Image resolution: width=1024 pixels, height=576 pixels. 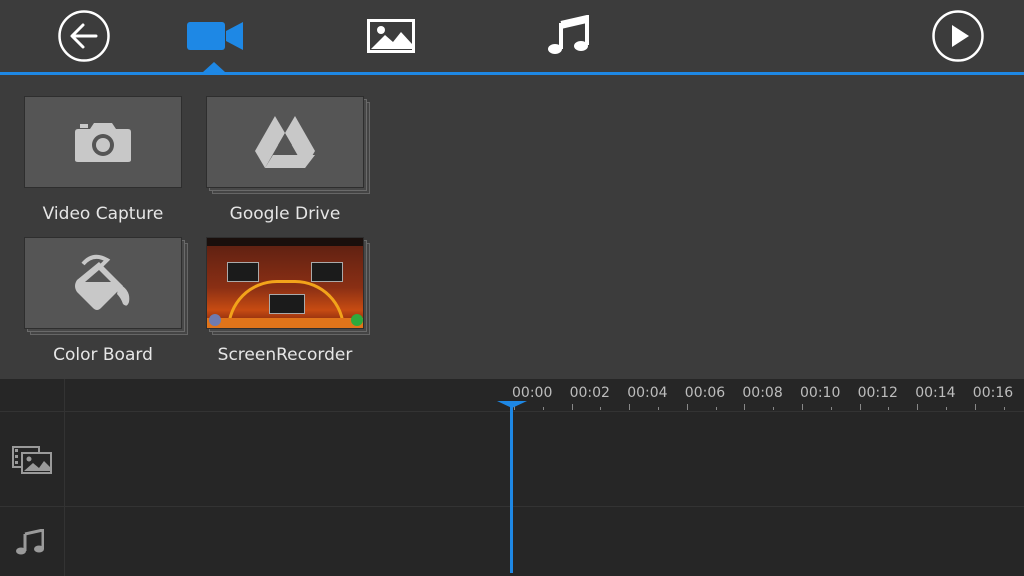 What do you see at coordinates (285, 242) in the screenshot?
I see `thumbnail-header` at bounding box center [285, 242].